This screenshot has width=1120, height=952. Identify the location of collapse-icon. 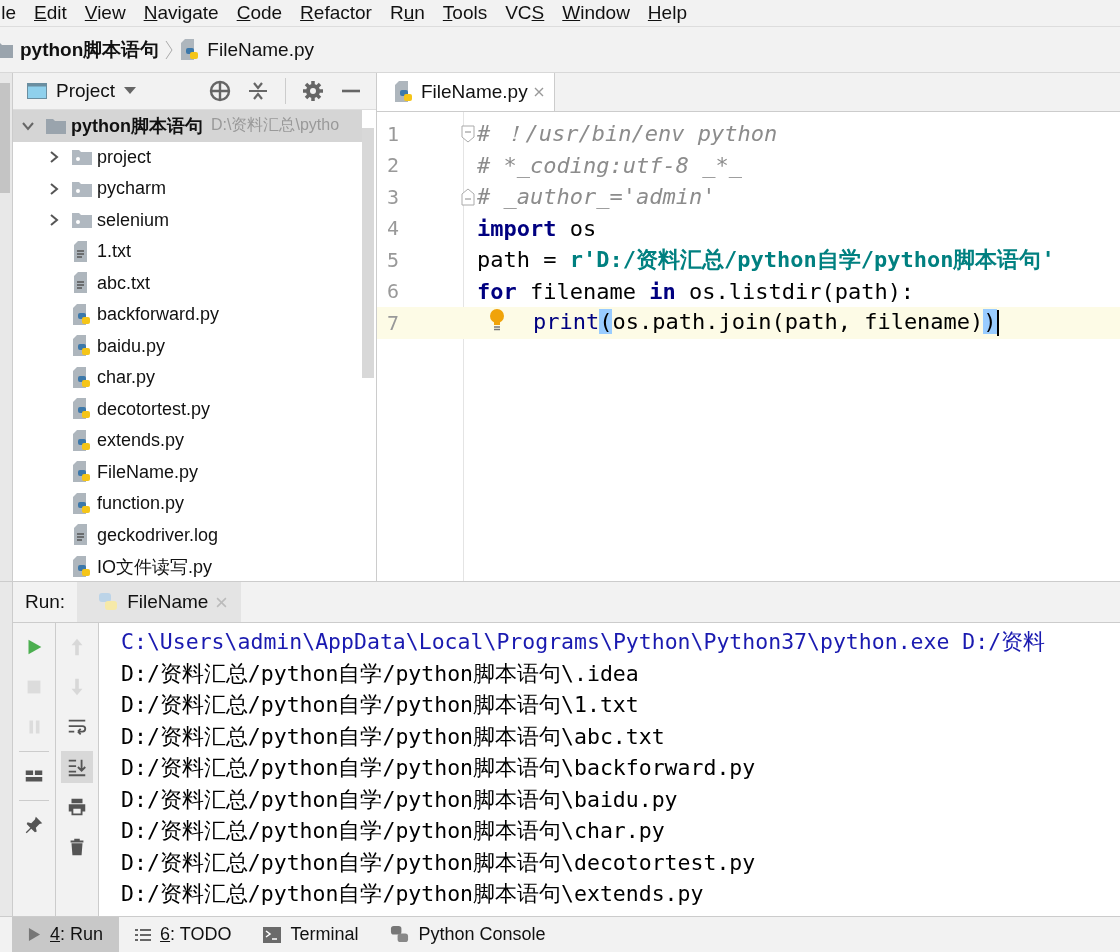
(258, 91).